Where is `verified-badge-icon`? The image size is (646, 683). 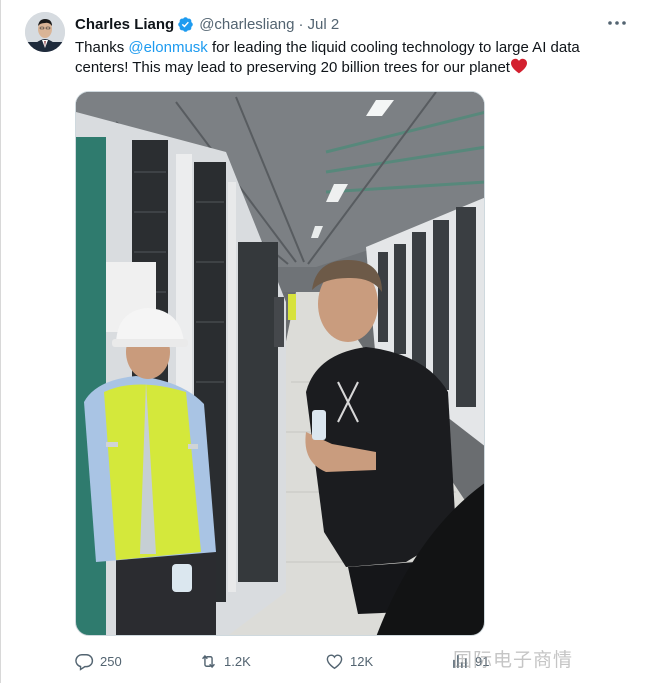
verified-badge-icon is located at coordinates (185, 24).